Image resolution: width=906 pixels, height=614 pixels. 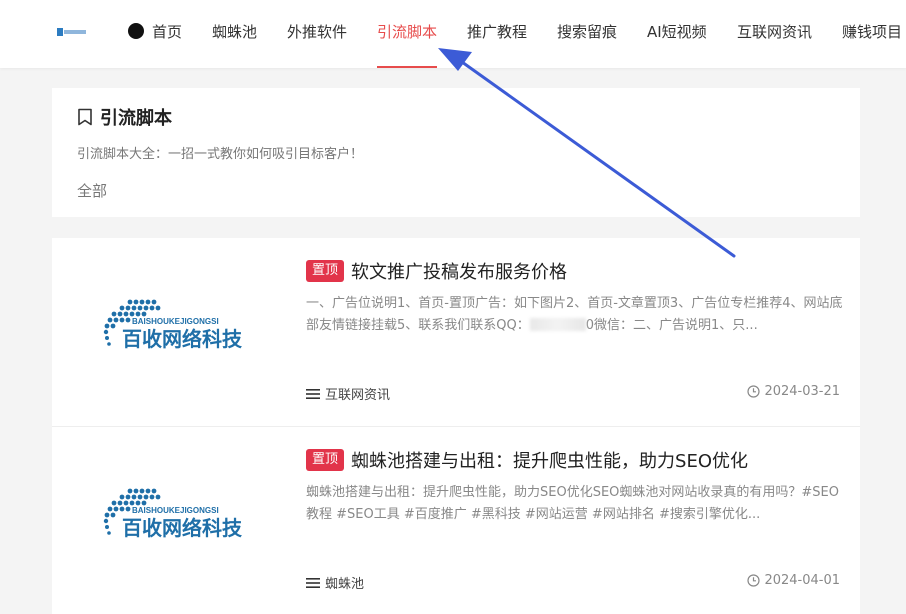 I want to click on site-logo, so click(x=72, y=32).